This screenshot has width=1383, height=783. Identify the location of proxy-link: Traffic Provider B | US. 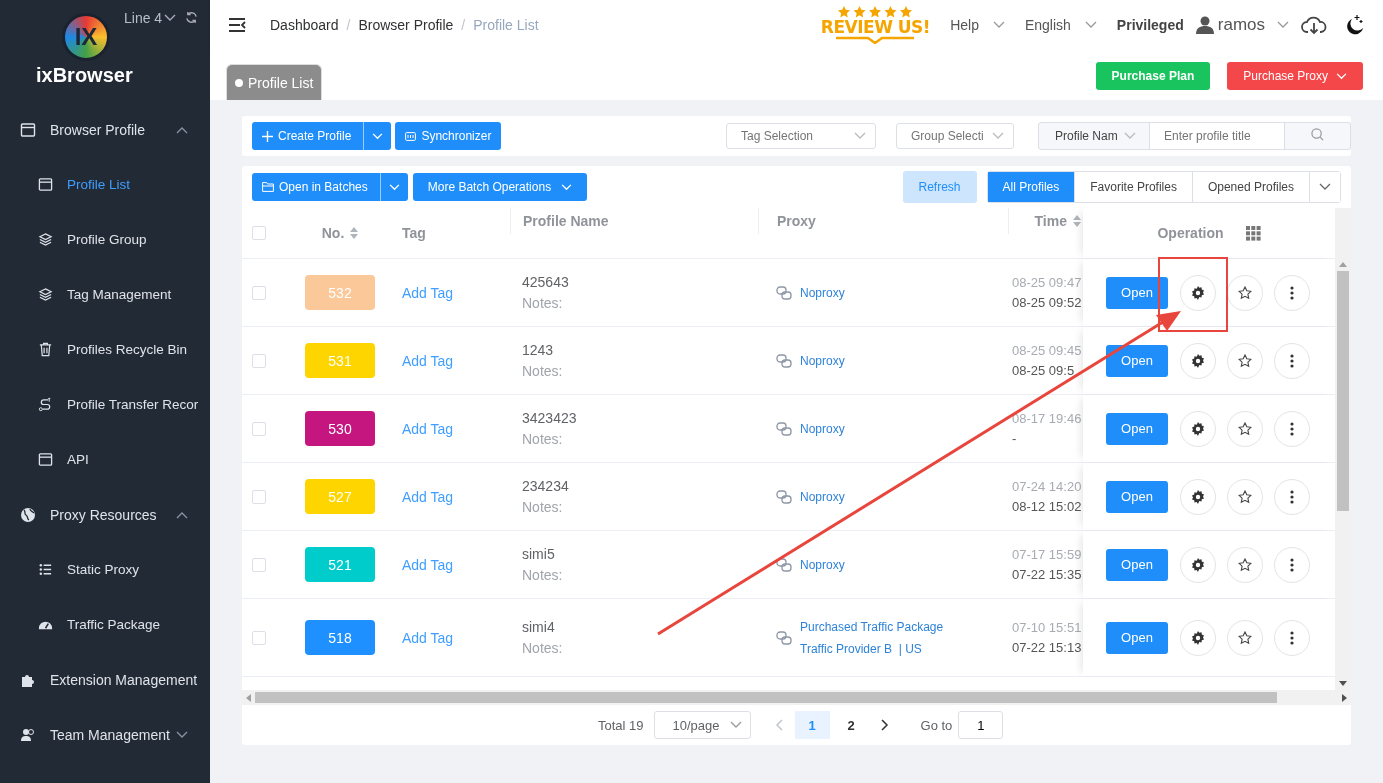
(872, 648).